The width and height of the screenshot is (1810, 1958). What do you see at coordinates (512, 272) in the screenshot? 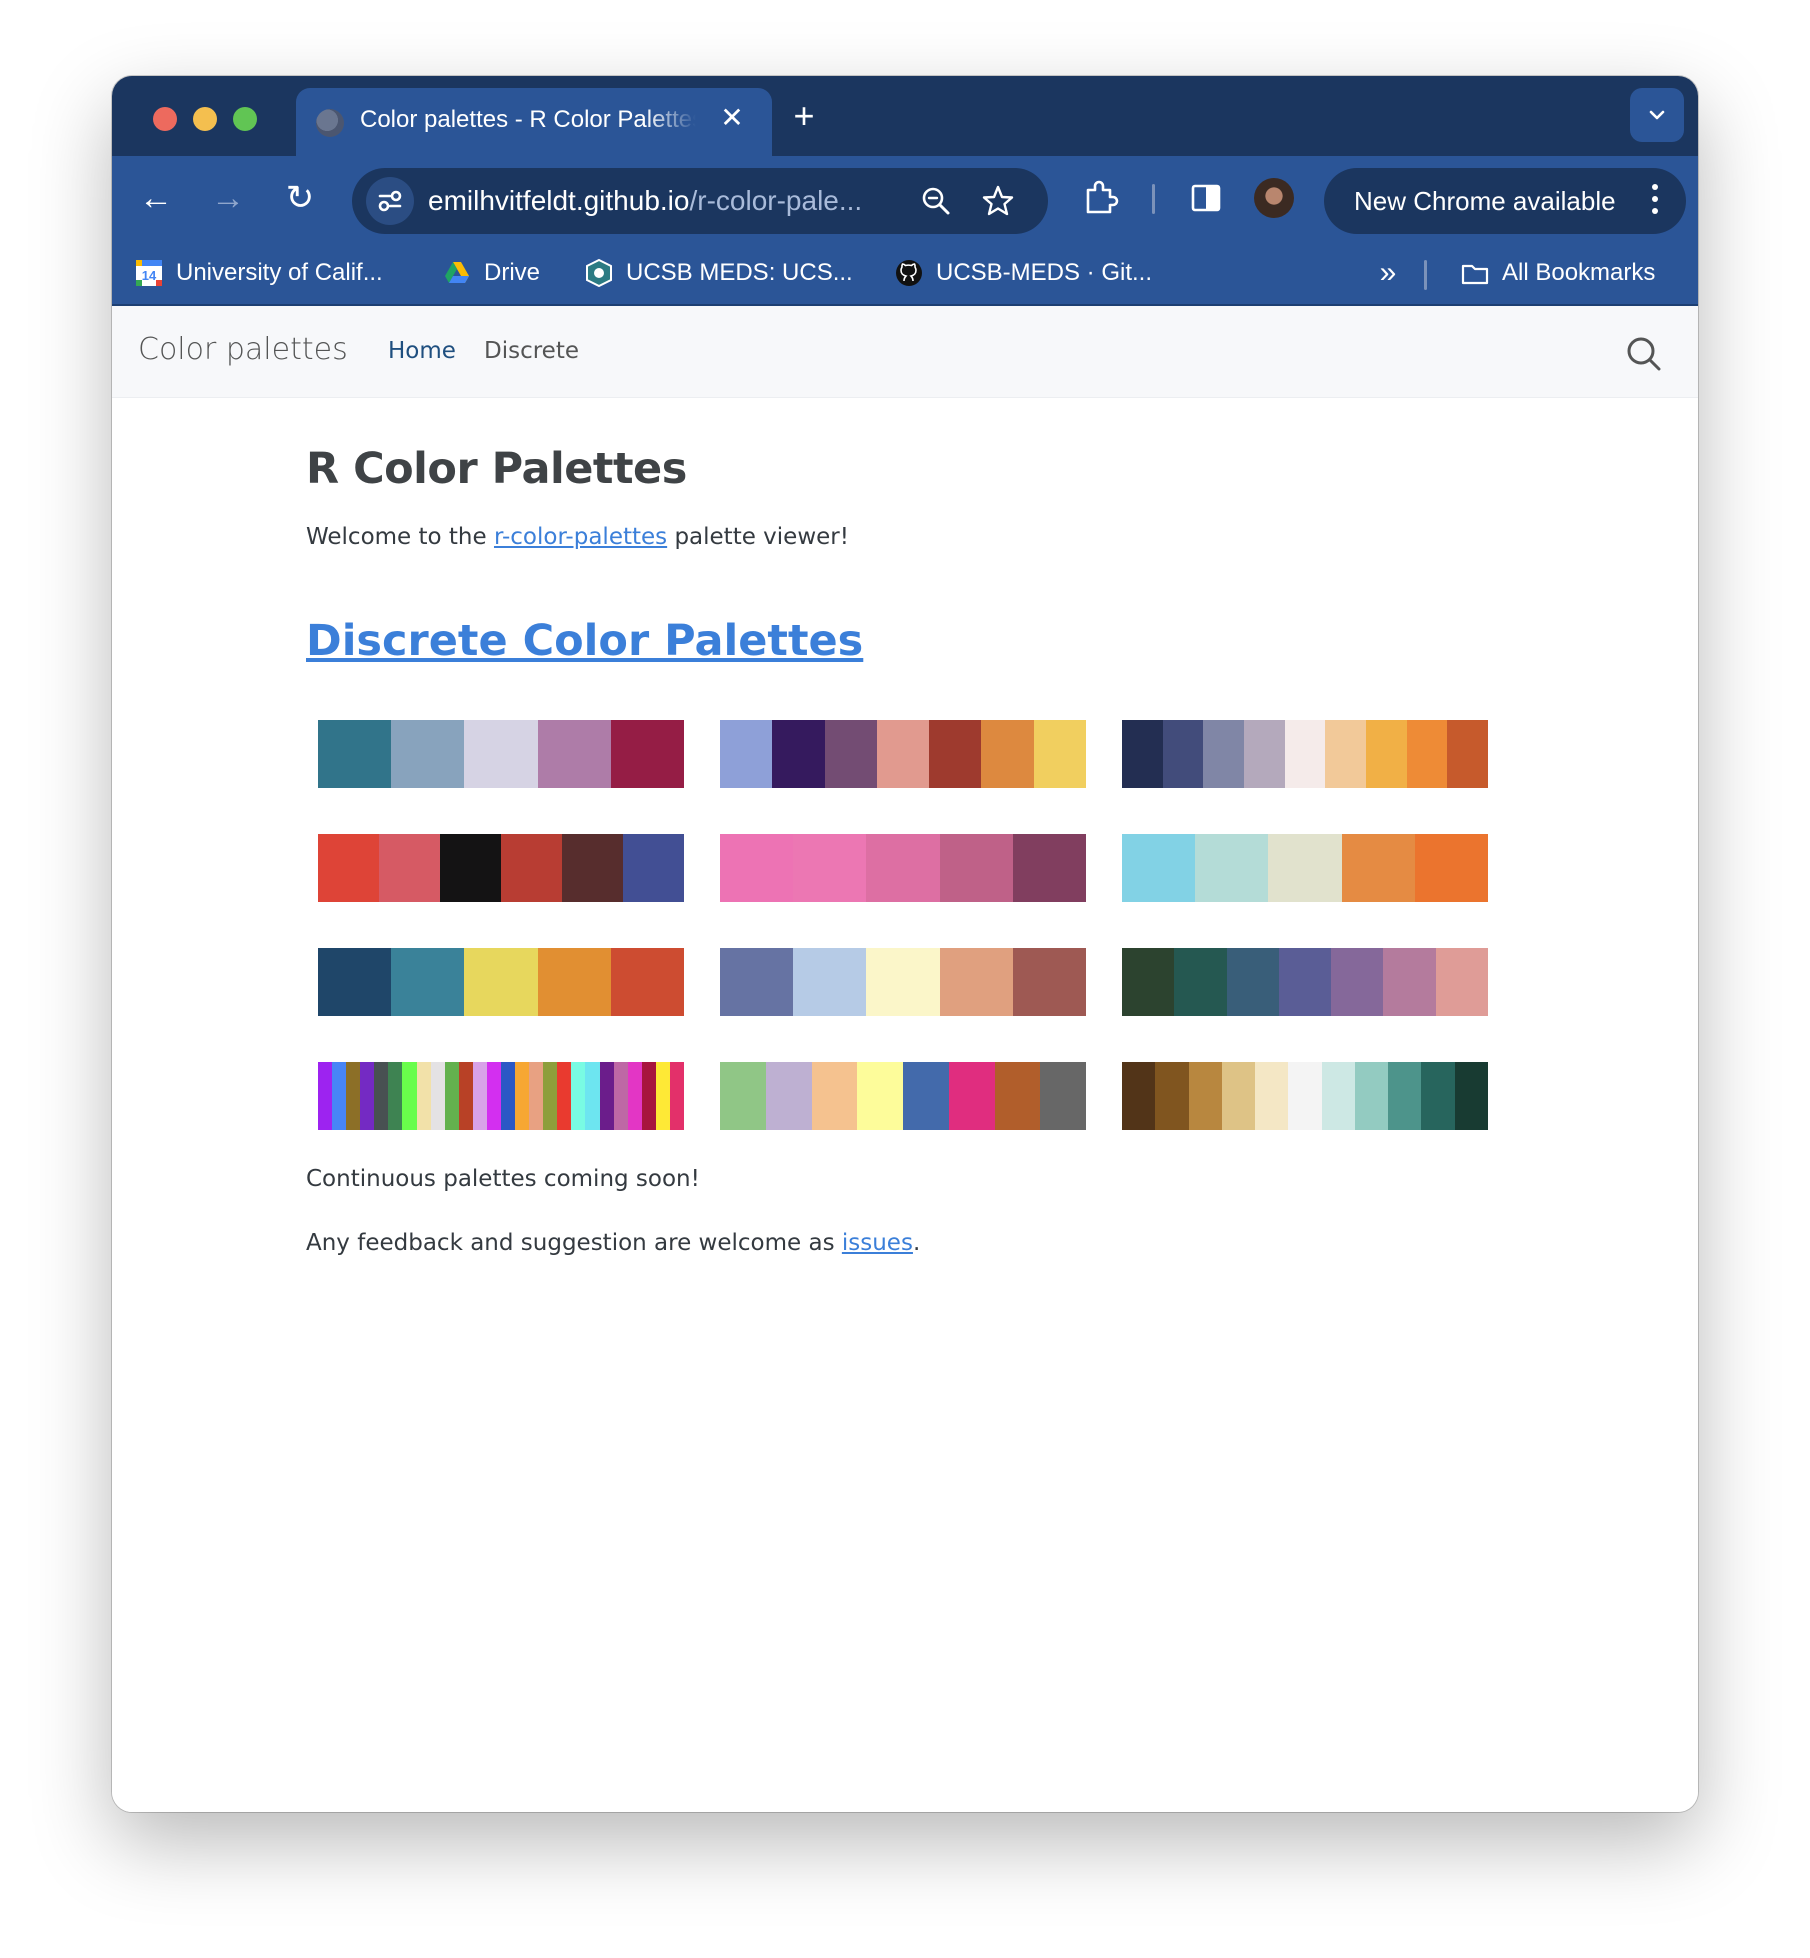
I see `bookmark-label: Drive` at bounding box center [512, 272].